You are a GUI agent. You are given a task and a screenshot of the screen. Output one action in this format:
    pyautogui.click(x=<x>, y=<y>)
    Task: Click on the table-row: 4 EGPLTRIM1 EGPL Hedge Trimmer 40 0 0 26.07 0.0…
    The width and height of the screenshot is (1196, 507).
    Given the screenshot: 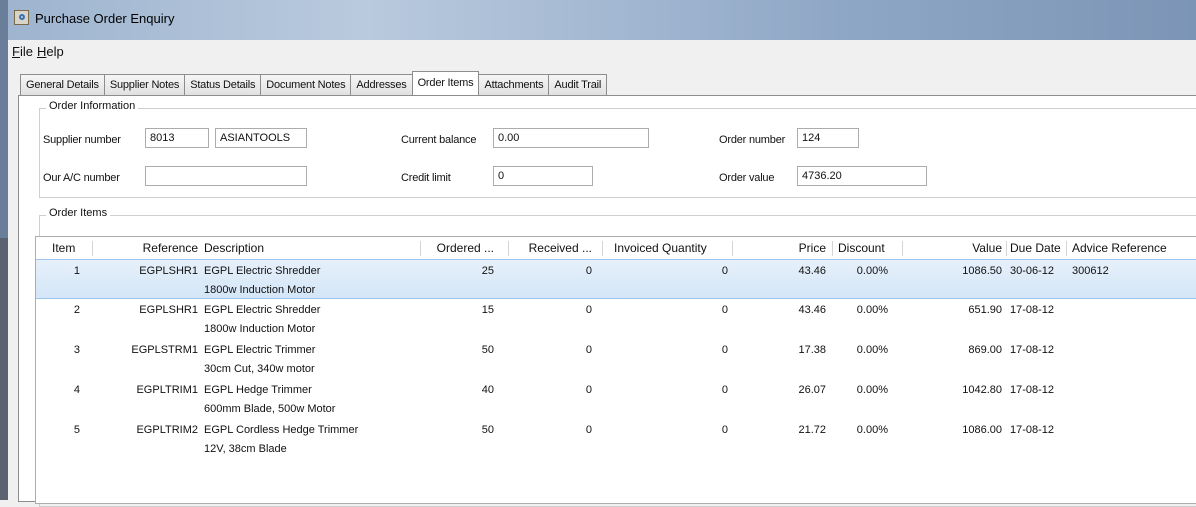 What is the action you would take?
    pyautogui.click(x=616, y=399)
    